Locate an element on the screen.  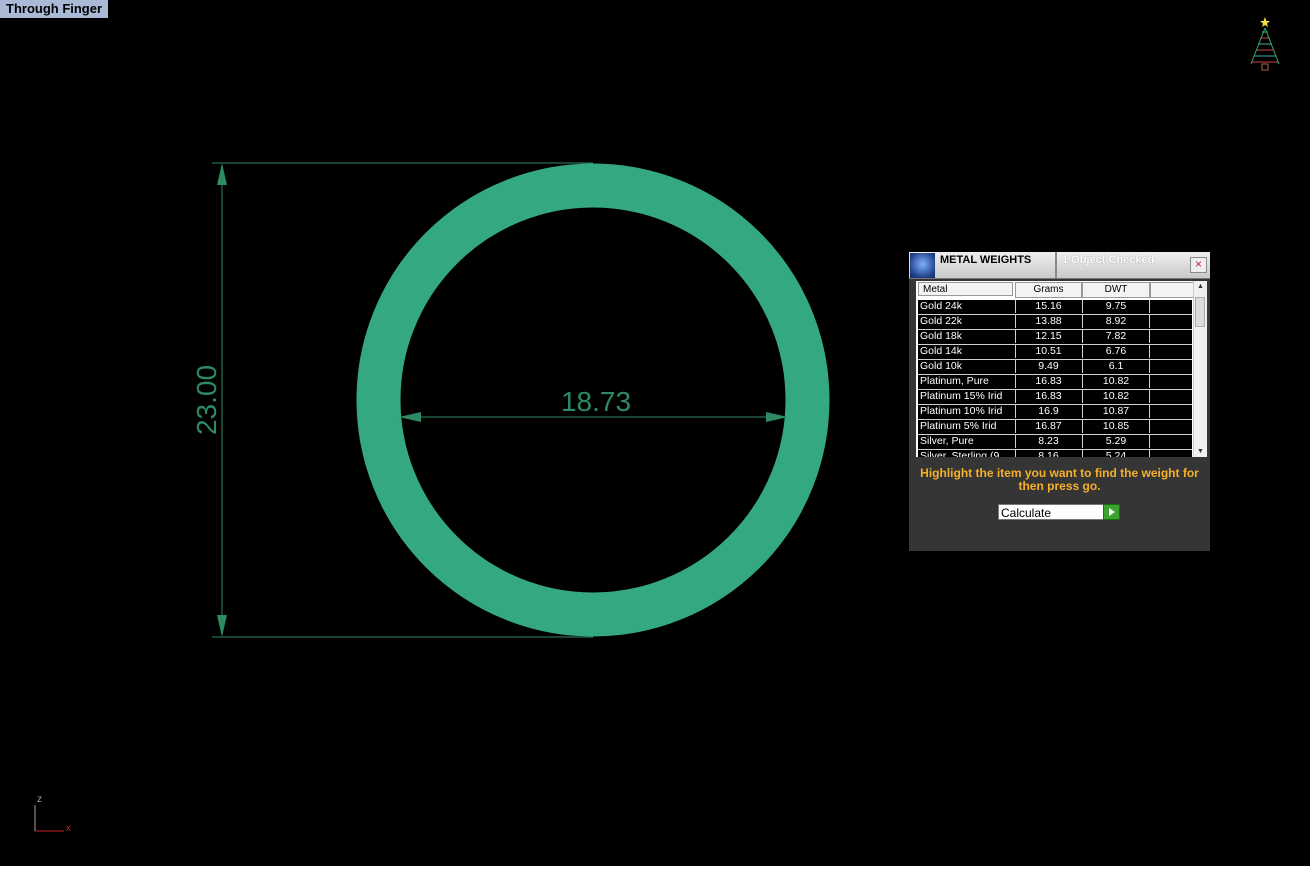
dwt-cell: 8.92 is located at coordinates (1116, 321).